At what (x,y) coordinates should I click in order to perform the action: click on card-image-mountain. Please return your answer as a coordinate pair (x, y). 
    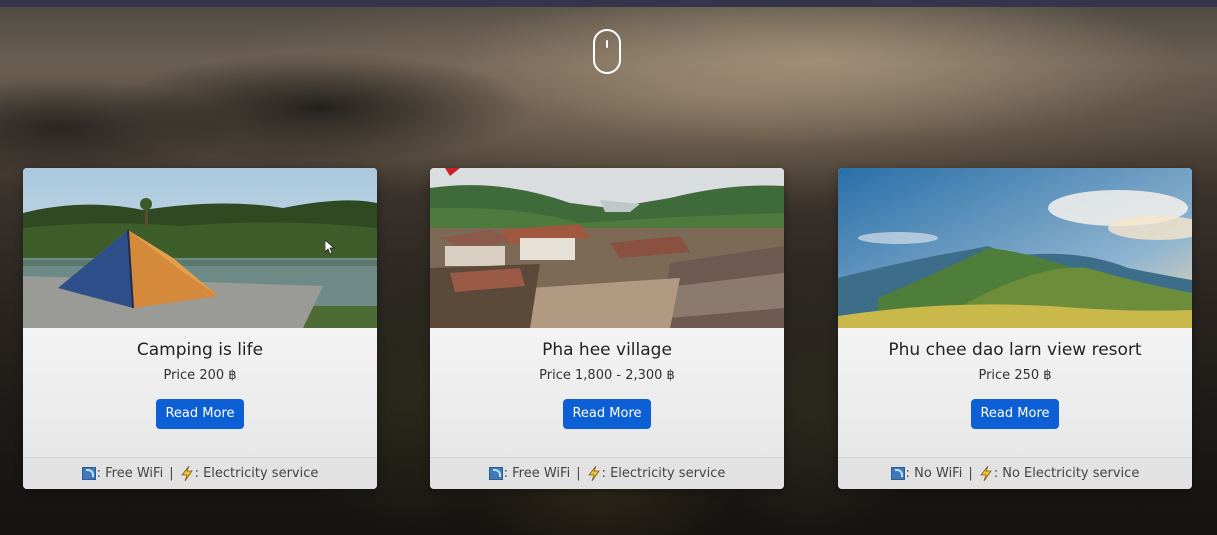
    Looking at the image, I should click on (1015, 248).